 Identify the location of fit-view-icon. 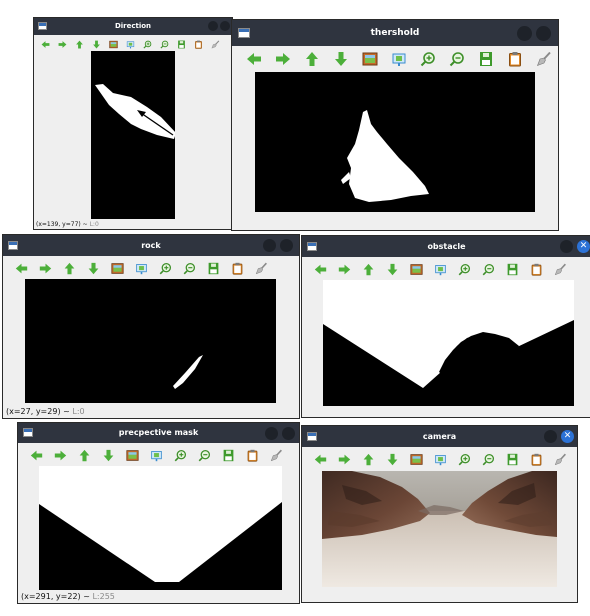
(440, 459).